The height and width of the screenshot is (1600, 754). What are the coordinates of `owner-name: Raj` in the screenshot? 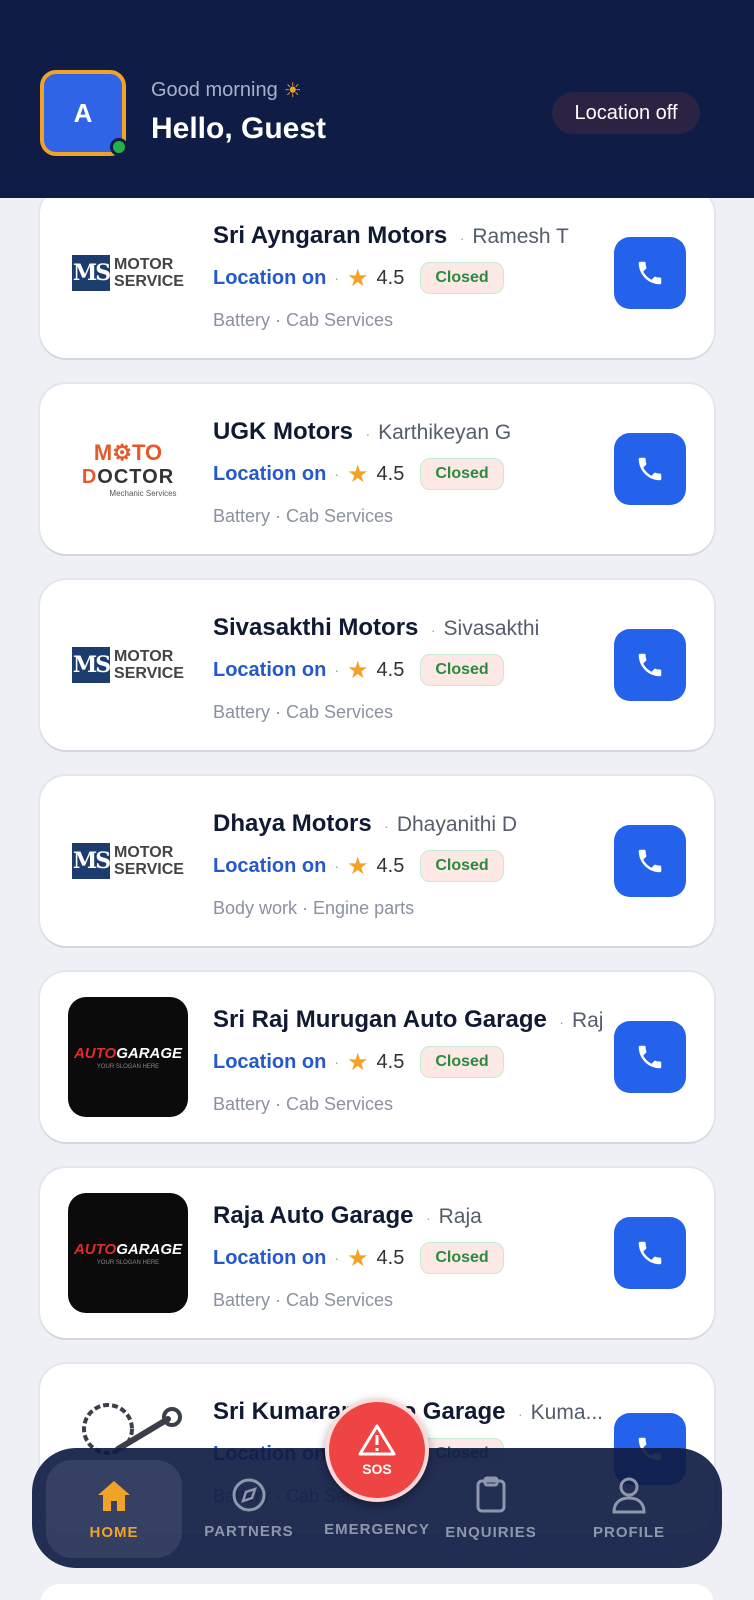 It's located at (587, 1020).